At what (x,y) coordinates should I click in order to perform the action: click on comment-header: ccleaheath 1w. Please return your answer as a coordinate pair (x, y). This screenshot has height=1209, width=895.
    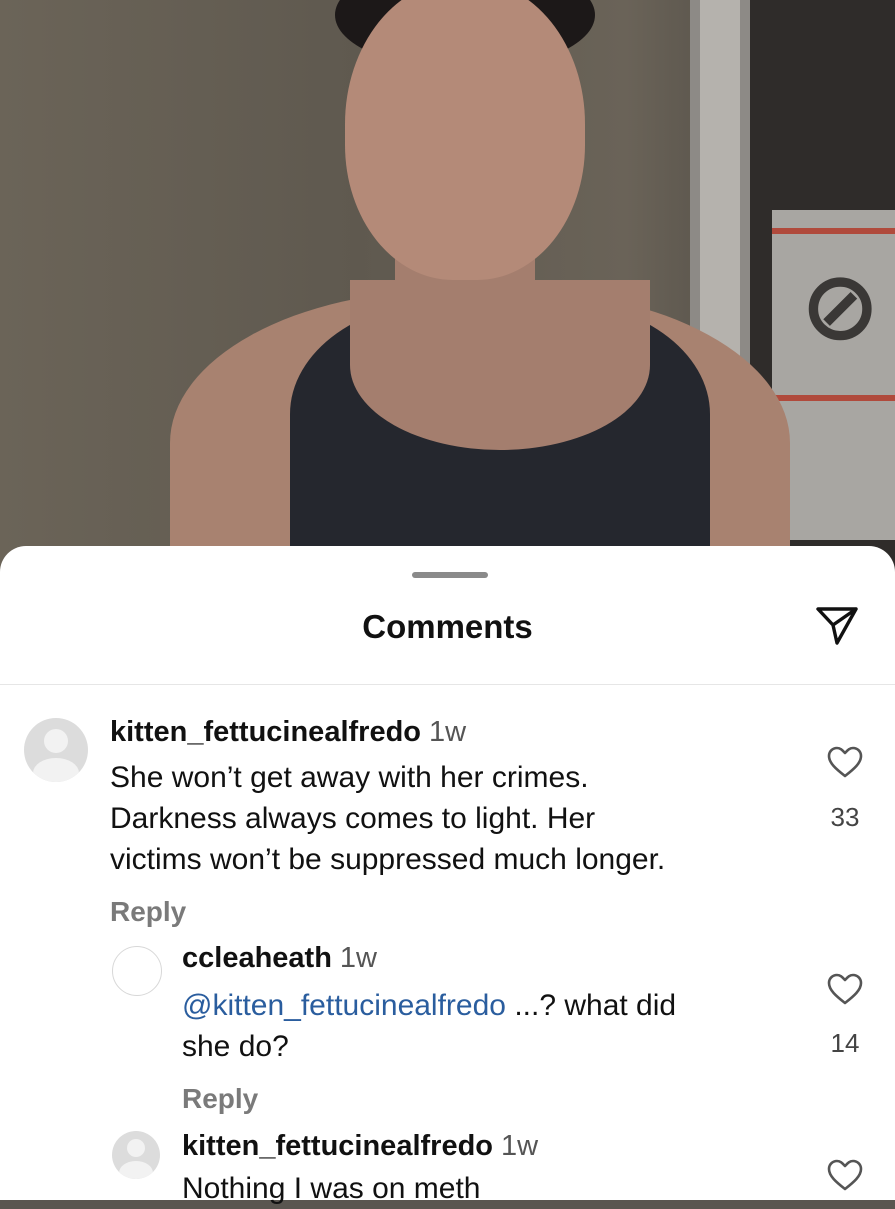
    Looking at the image, I should click on (279, 958).